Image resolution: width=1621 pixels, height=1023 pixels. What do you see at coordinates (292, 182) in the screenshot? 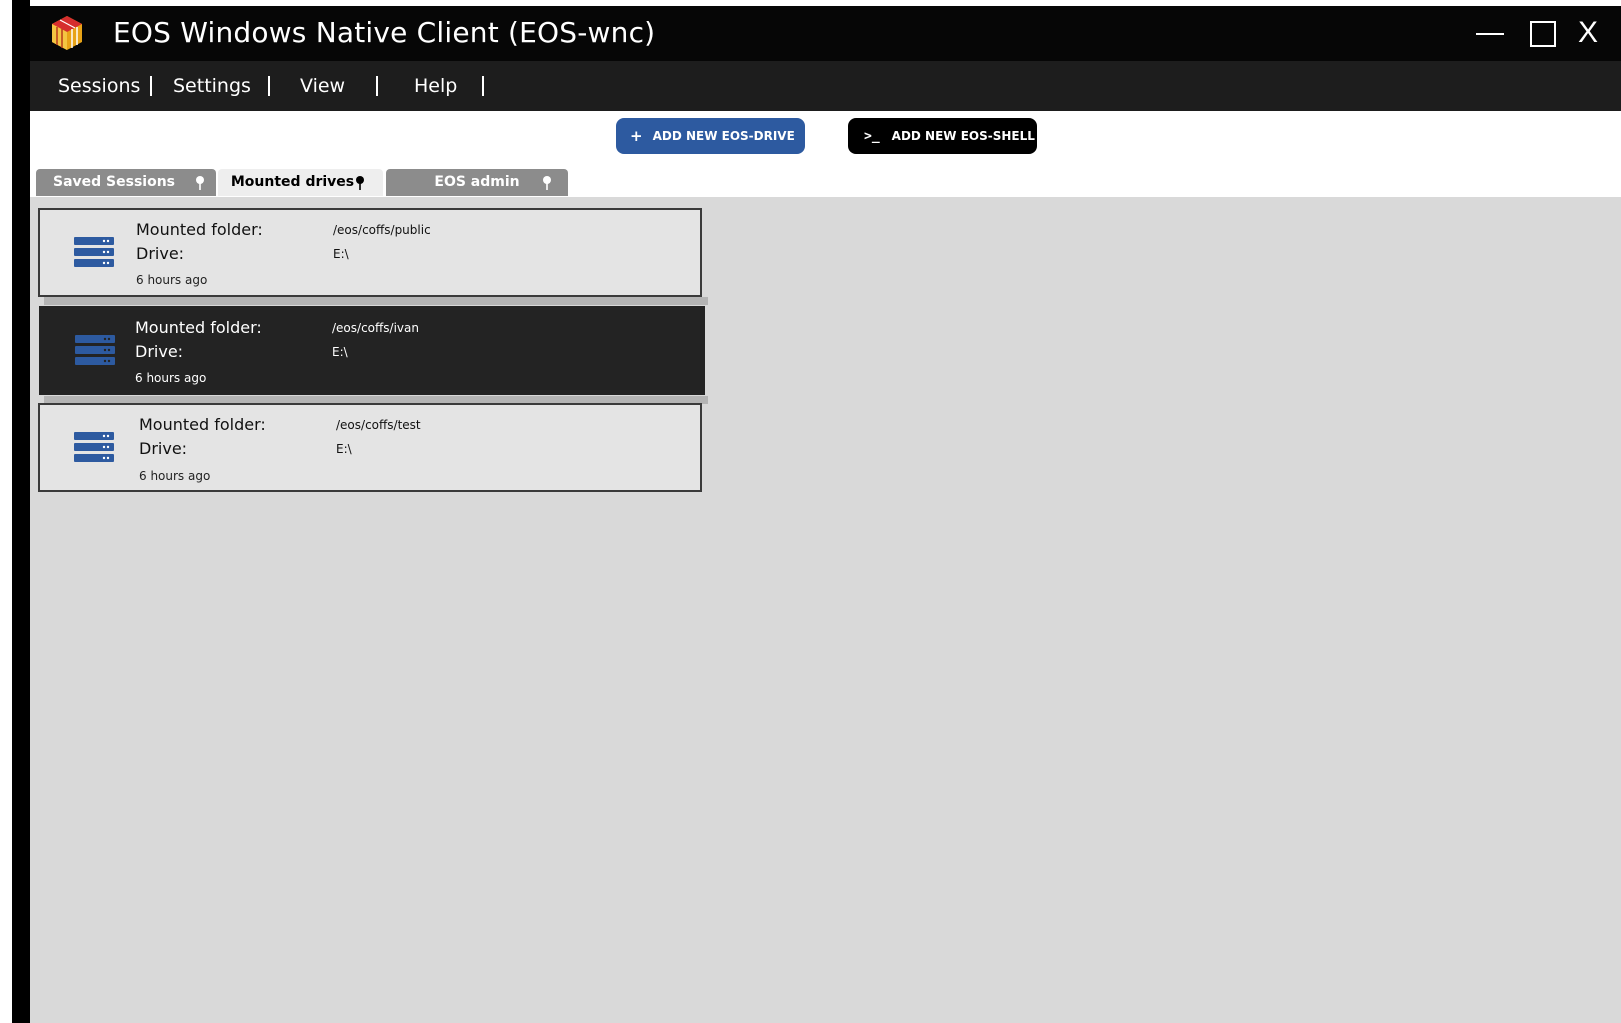
I see `tab-label: Mounted drives` at bounding box center [292, 182].